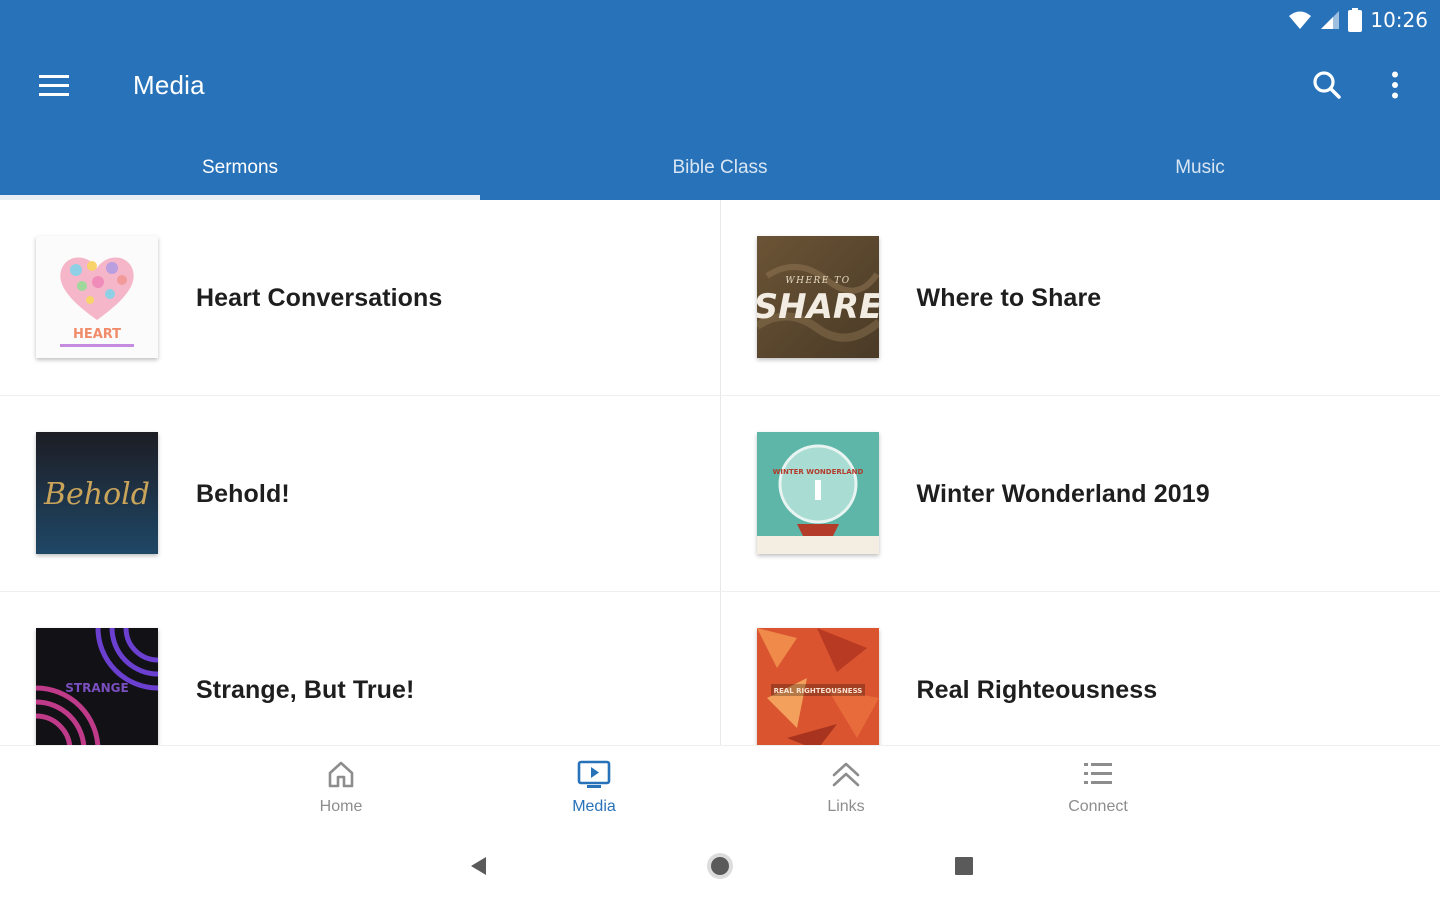  What do you see at coordinates (846, 806) in the screenshot?
I see `nav-label: Links` at bounding box center [846, 806].